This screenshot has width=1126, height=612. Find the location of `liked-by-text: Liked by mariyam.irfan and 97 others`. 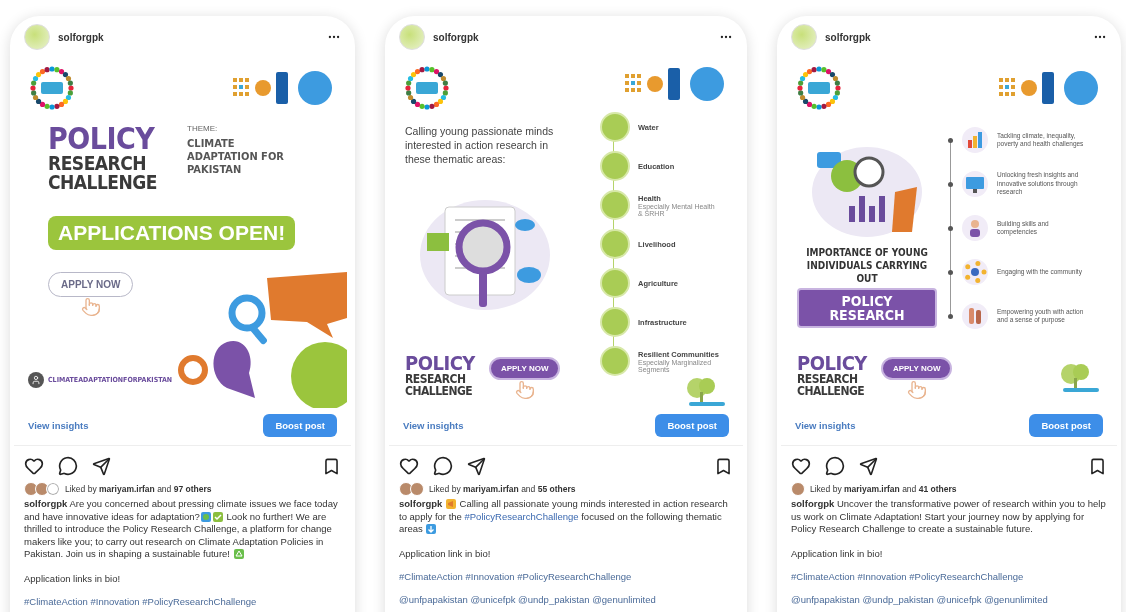

liked-by-text: Liked by mariyam.irfan and 97 others is located at coordinates (138, 489).